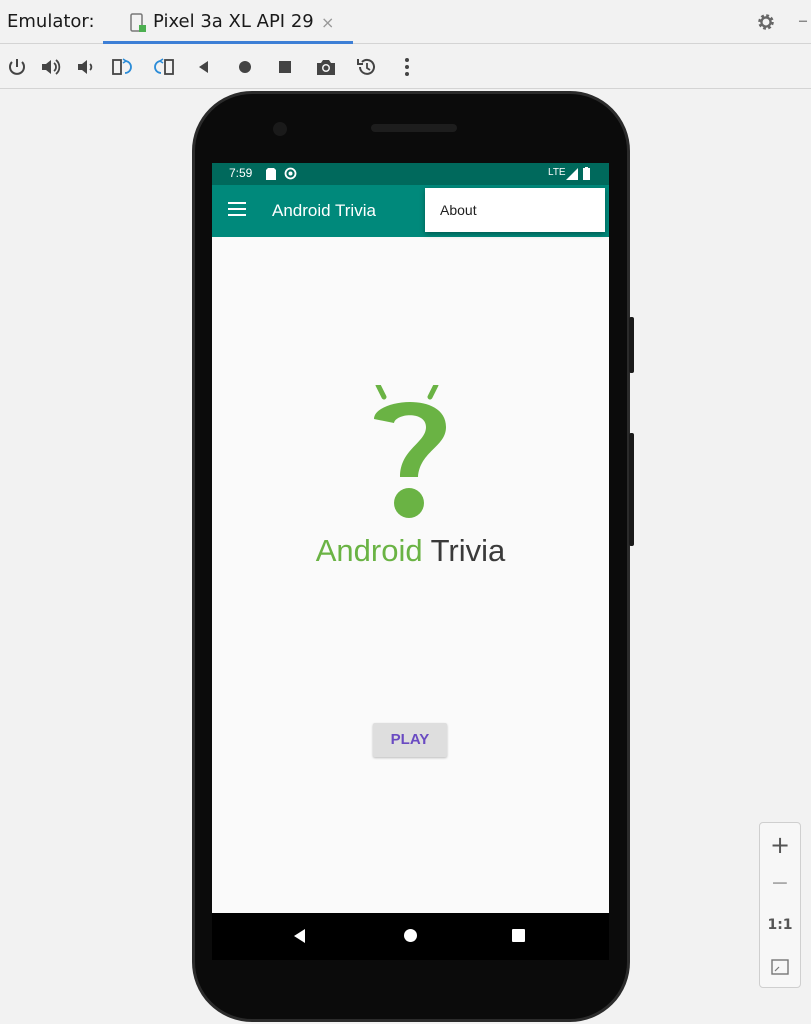 The width and height of the screenshot is (811, 1024). Describe the element at coordinates (86, 67) in the screenshot. I see `volume-down-icon` at that location.